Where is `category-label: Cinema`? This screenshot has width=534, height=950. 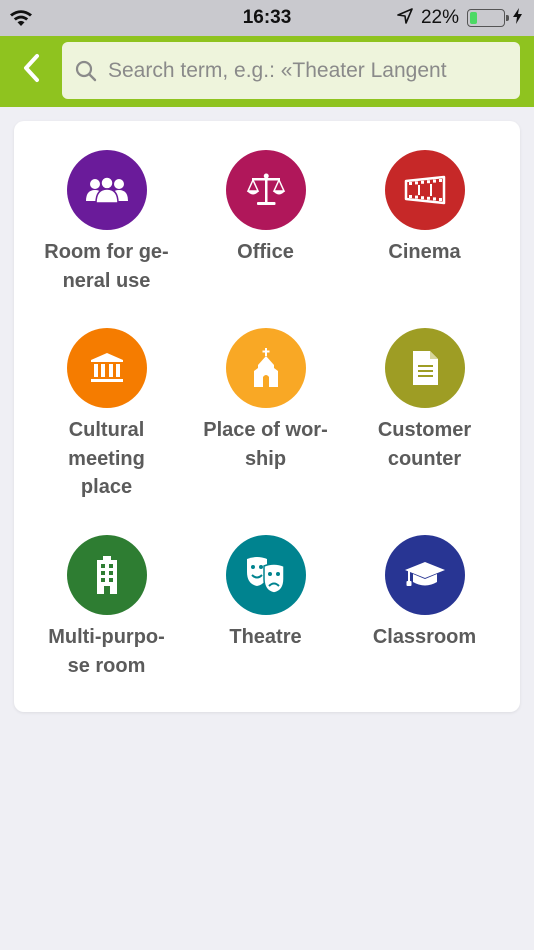
category-label: Cinema is located at coordinates (424, 252).